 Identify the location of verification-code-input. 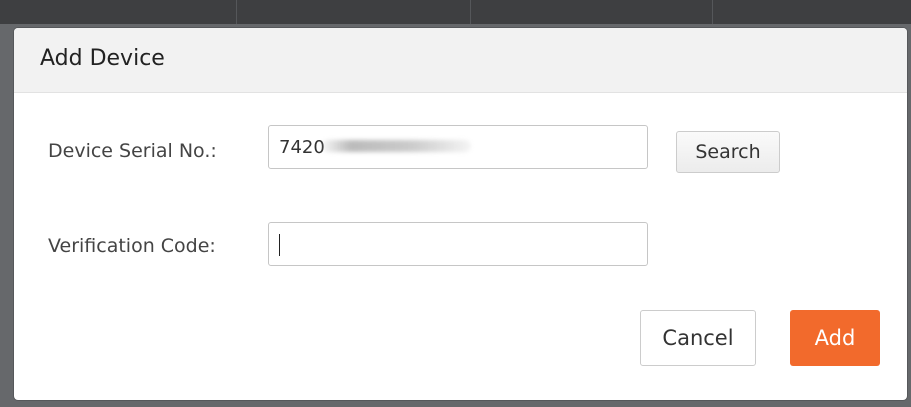
(458, 244).